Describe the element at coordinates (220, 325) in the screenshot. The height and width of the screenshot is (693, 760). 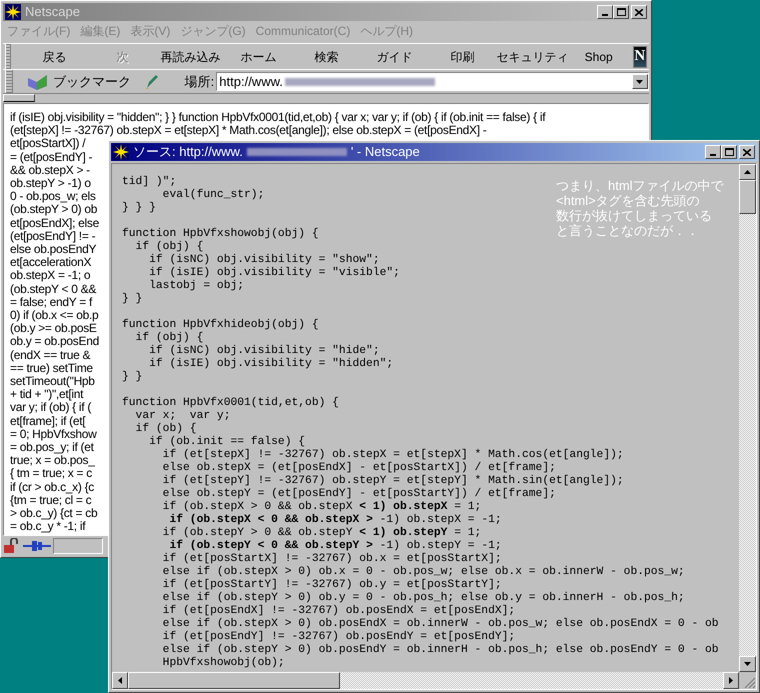
I see `code-line: function HpbVfxhideobj(obj) {` at that location.